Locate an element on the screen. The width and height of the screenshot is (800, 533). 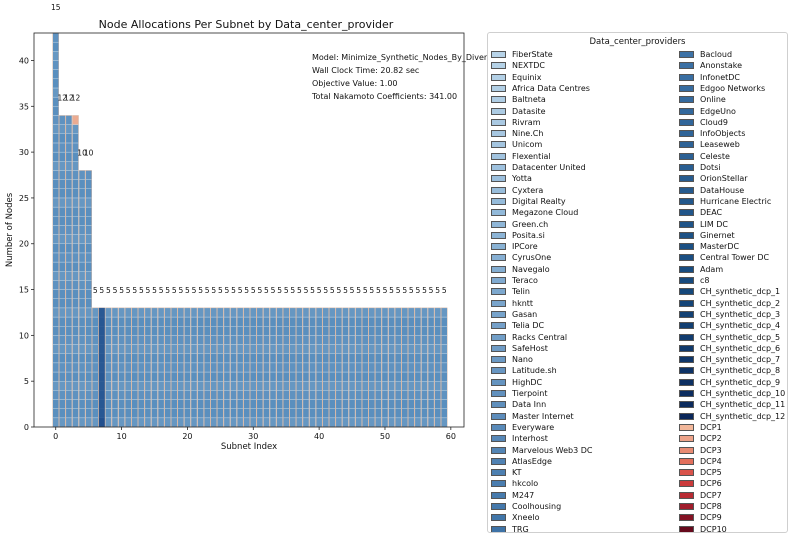
legend-item: Digital Realty is located at coordinates (528, 201).